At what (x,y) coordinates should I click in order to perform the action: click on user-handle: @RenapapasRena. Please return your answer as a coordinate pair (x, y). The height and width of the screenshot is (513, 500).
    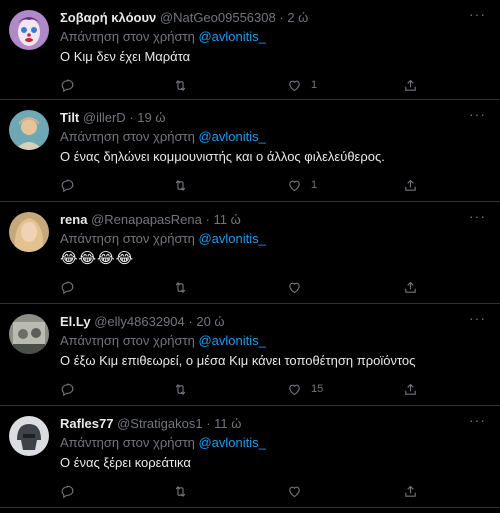
    Looking at the image, I should click on (146, 219).